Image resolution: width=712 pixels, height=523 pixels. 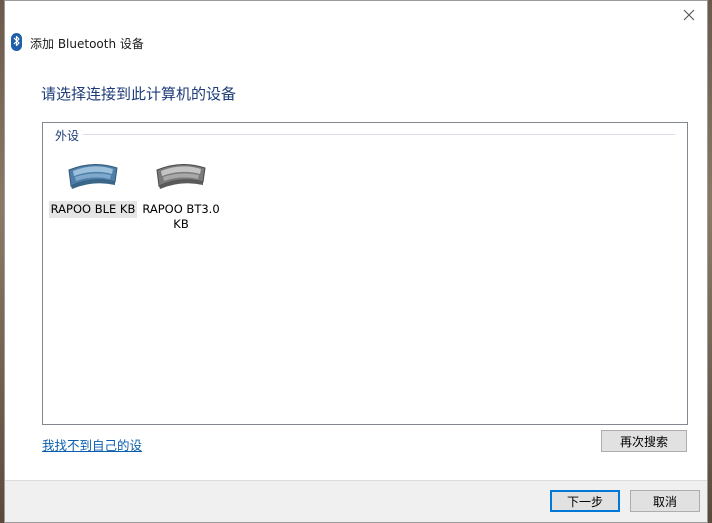 What do you see at coordinates (16, 42) in the screenshot?
I see `bluetooth-icon` at bounding box center [16, 42].